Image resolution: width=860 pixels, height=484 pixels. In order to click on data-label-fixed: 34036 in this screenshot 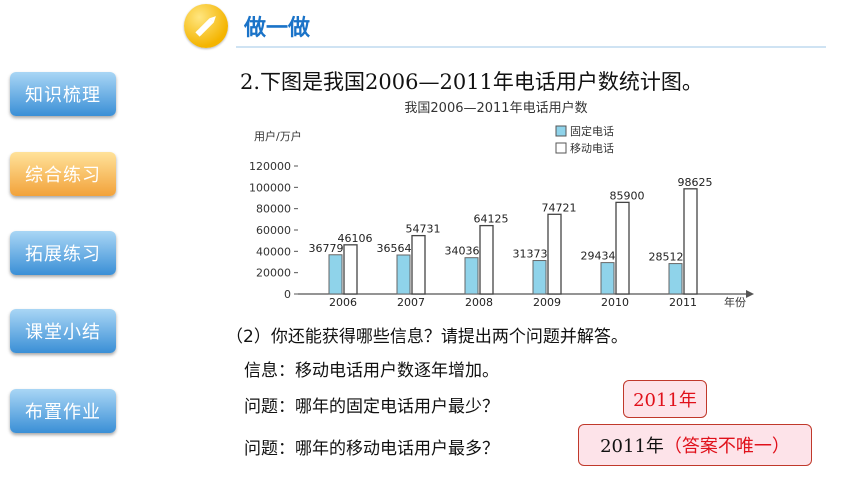, I will do `click(462, 251)`.